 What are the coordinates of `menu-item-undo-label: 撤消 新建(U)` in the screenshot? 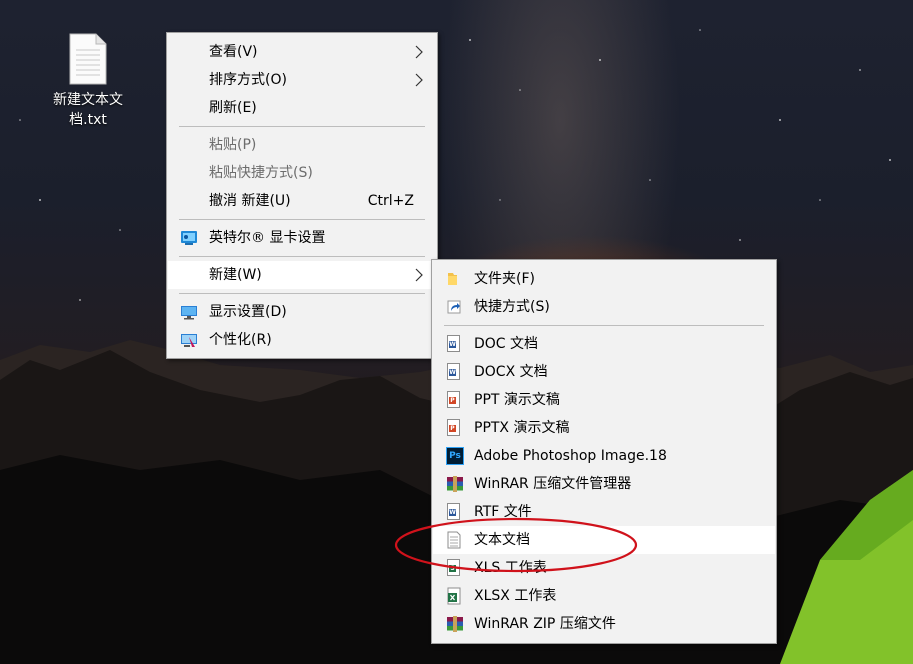 It's located at (250, 201).